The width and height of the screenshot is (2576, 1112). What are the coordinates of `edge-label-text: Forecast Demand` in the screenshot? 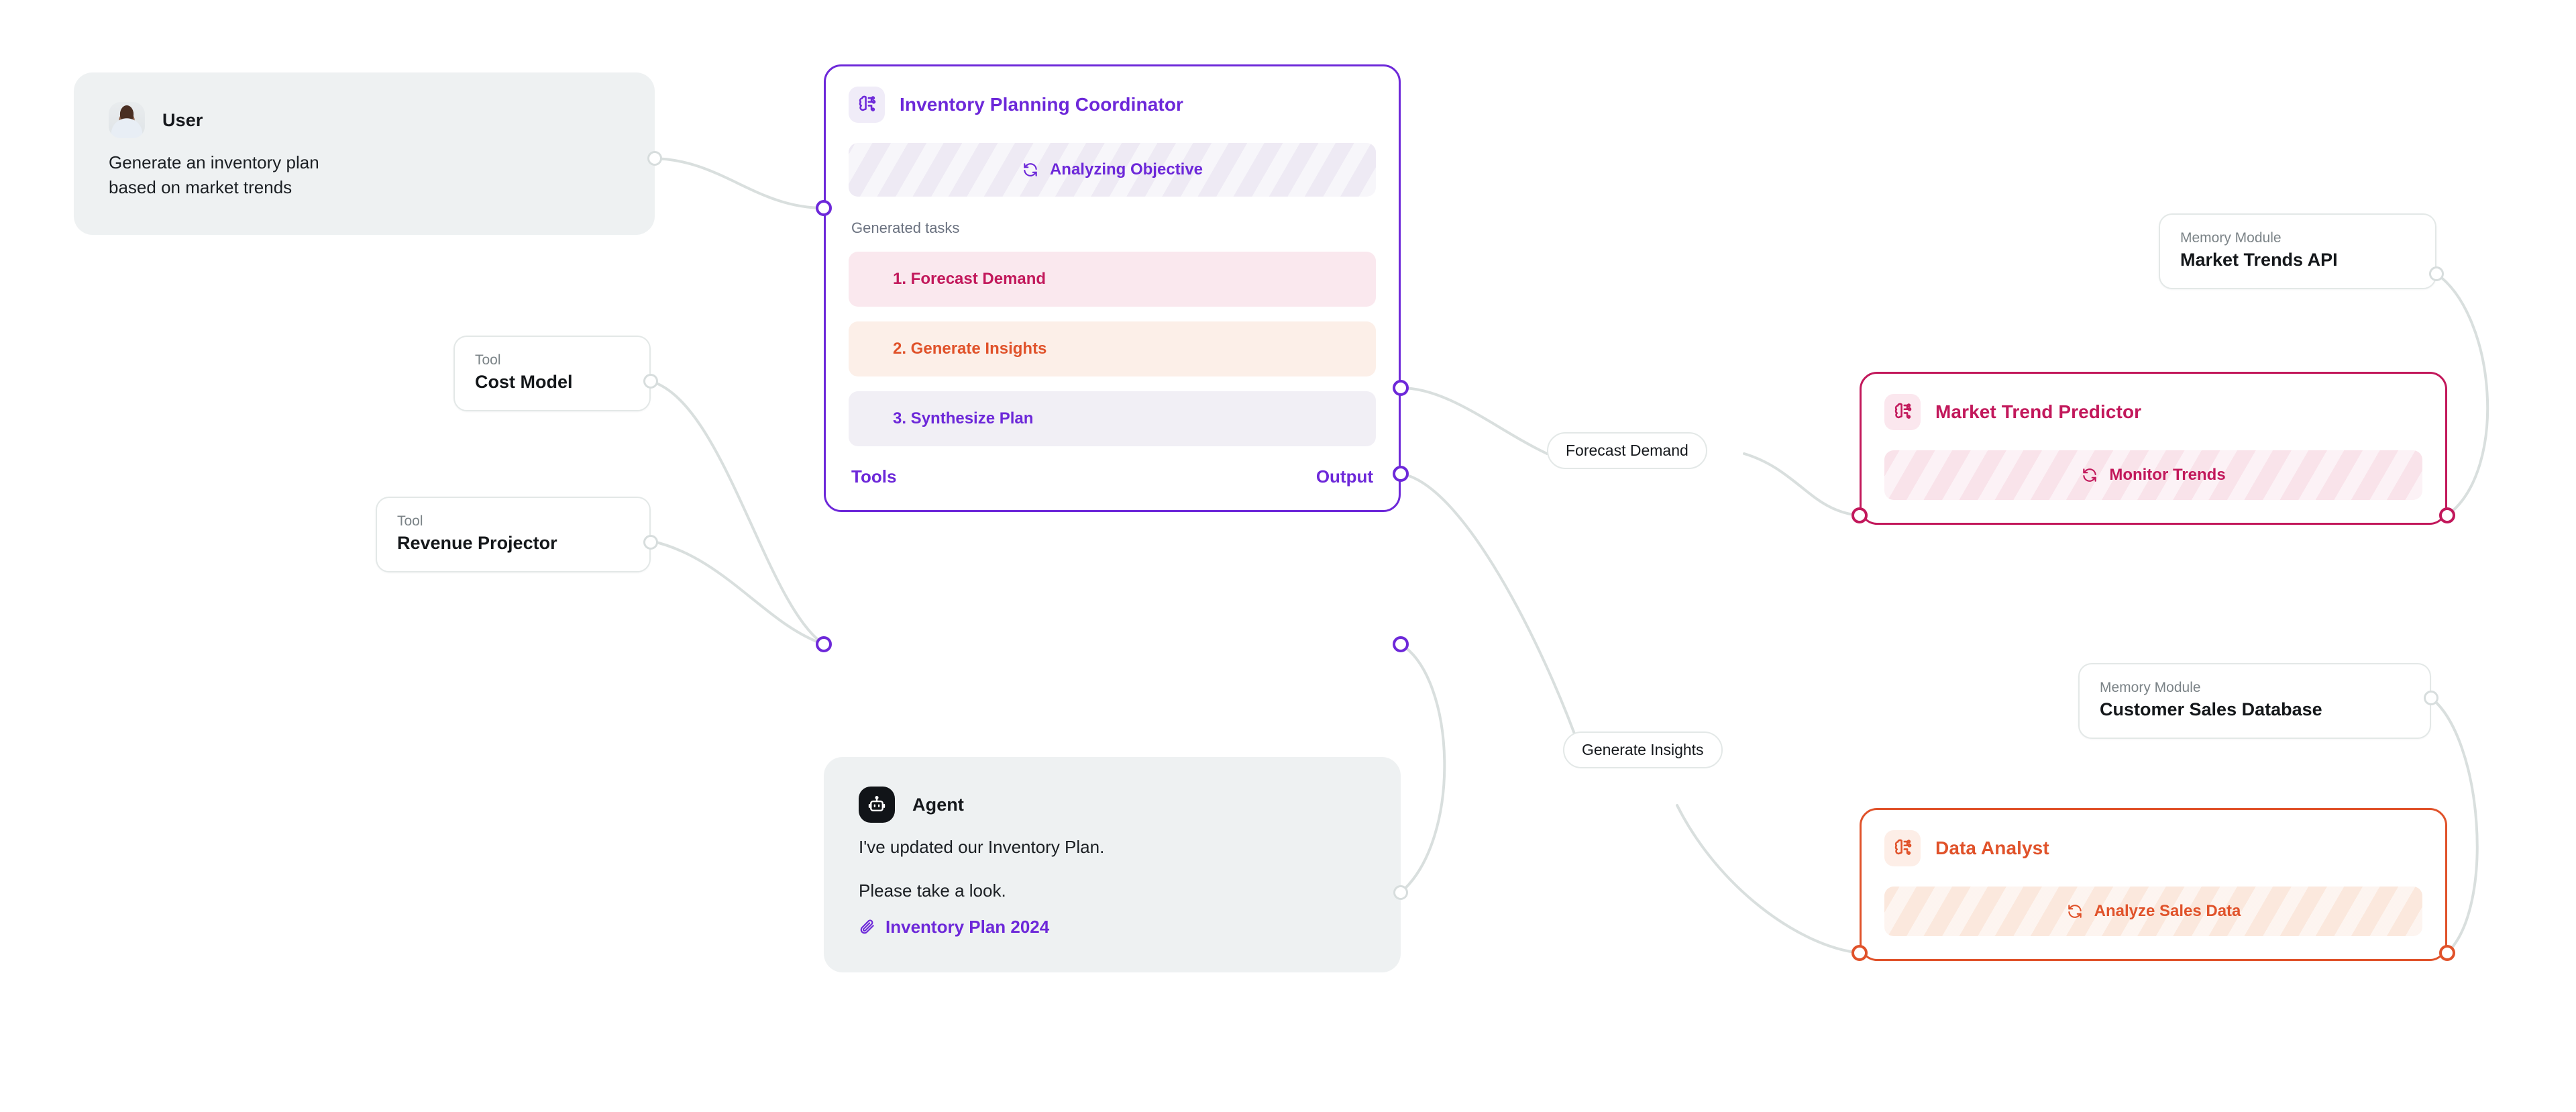 It's located at (1627, 450).